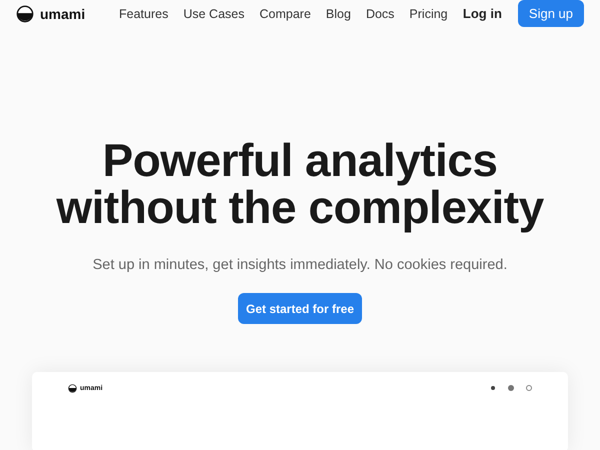 Image resolution: width=600 pixels, height=450 pixels. Describe the element at coordinates (338, 13) in the screenshot. I see `nav-link: Blog` at that location.